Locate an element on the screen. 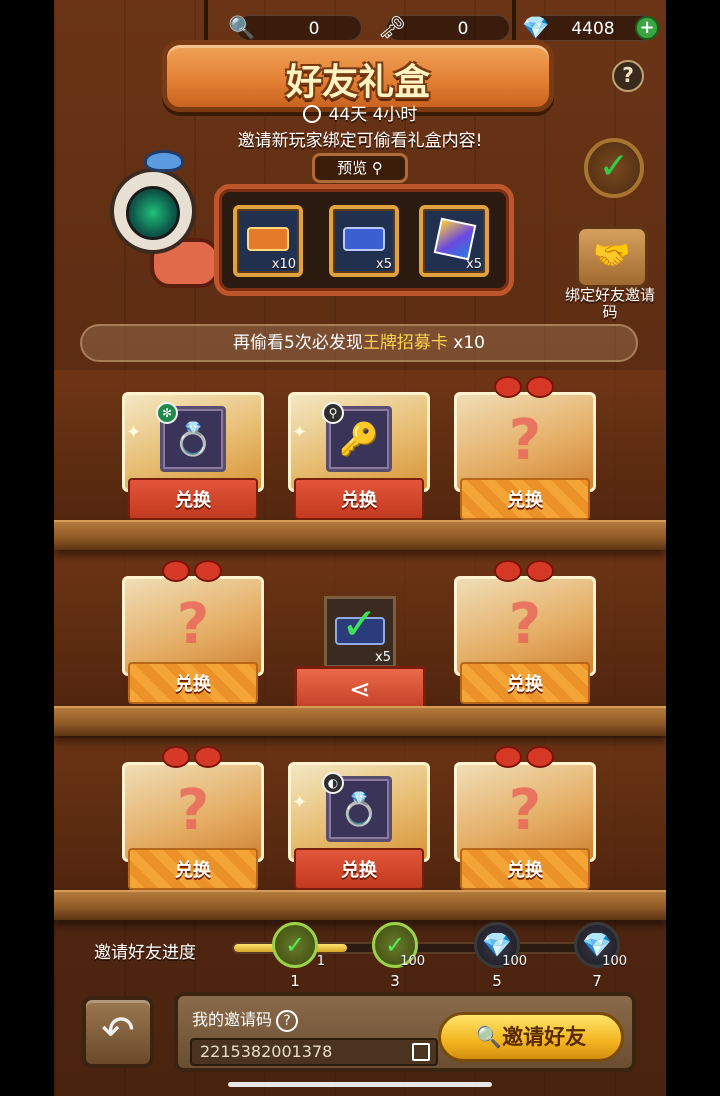 Image resolution: width=720 pixels, height=1096 pixels. invite-friends-button: 🔍邀请好友 is located at coordinates (531, 1037).